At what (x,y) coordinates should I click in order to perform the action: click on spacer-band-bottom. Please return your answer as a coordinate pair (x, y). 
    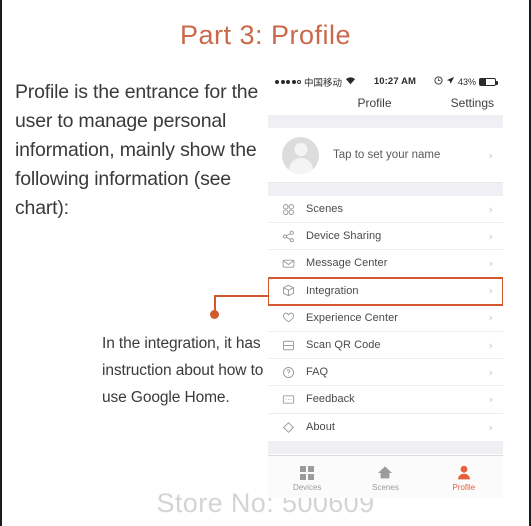
    Looking at the image, I should click on (385, 447).